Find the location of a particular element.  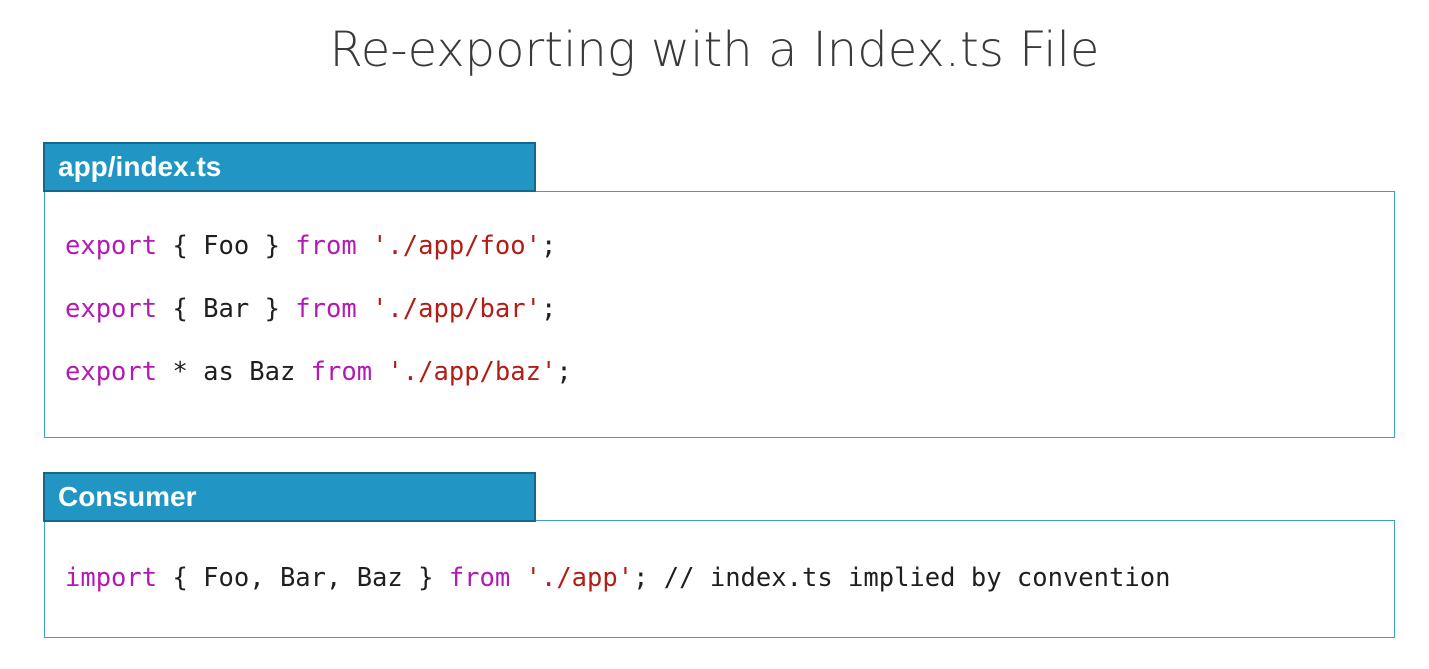

panel-tab-app-index: app/index.ts is located at coordinates (289, 167).